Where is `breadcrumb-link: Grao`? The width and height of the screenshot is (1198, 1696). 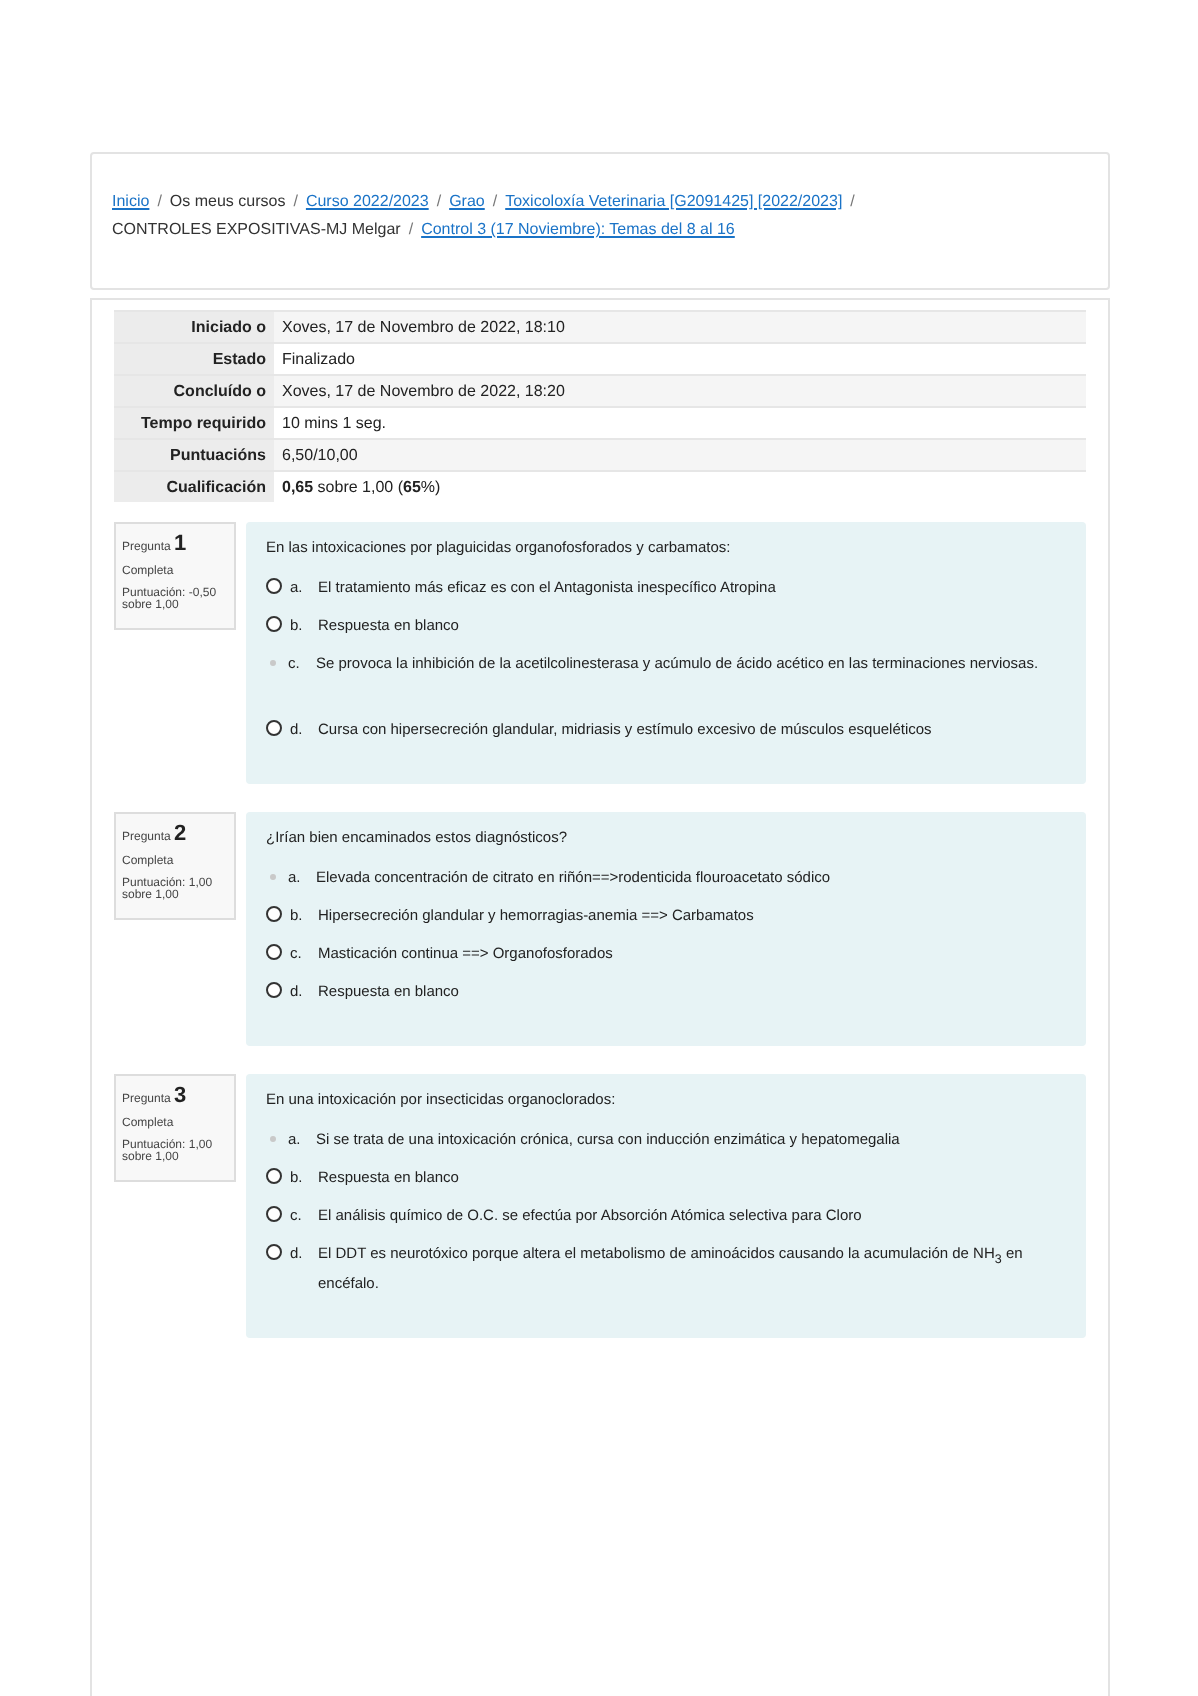 breadcrumb-link: Grao is located at coordinates (467, 202).